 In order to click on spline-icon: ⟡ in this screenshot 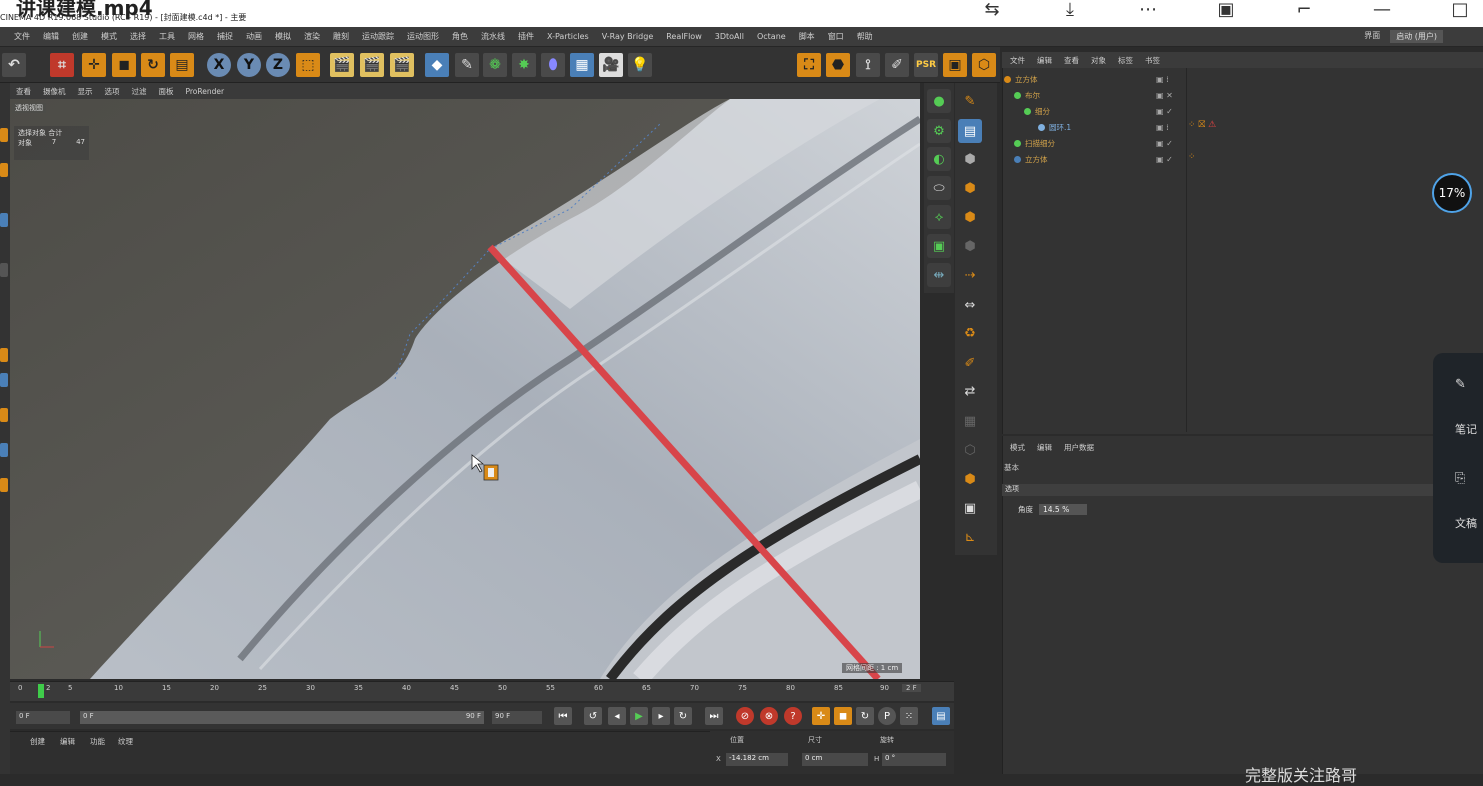, I will do `click(939, 217)`.